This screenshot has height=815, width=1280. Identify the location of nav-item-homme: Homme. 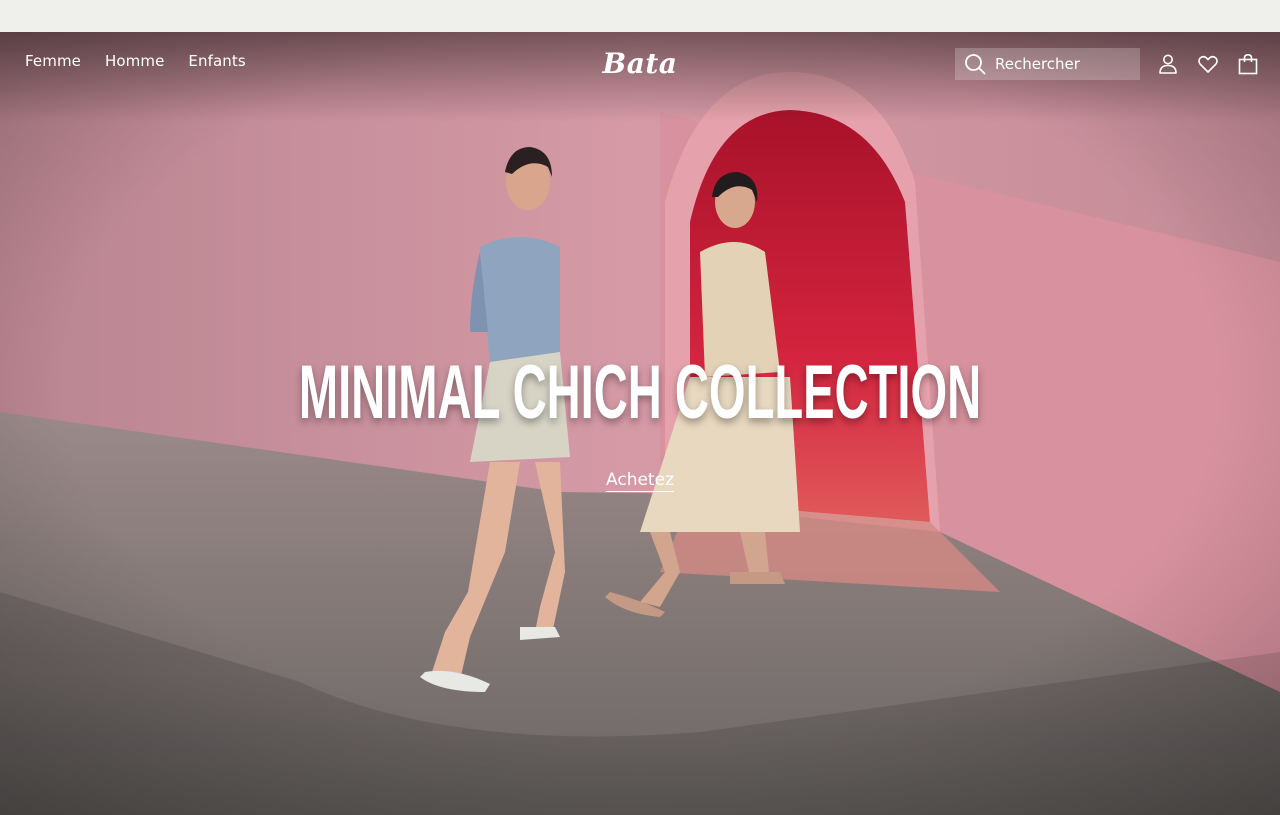
(134, 61).